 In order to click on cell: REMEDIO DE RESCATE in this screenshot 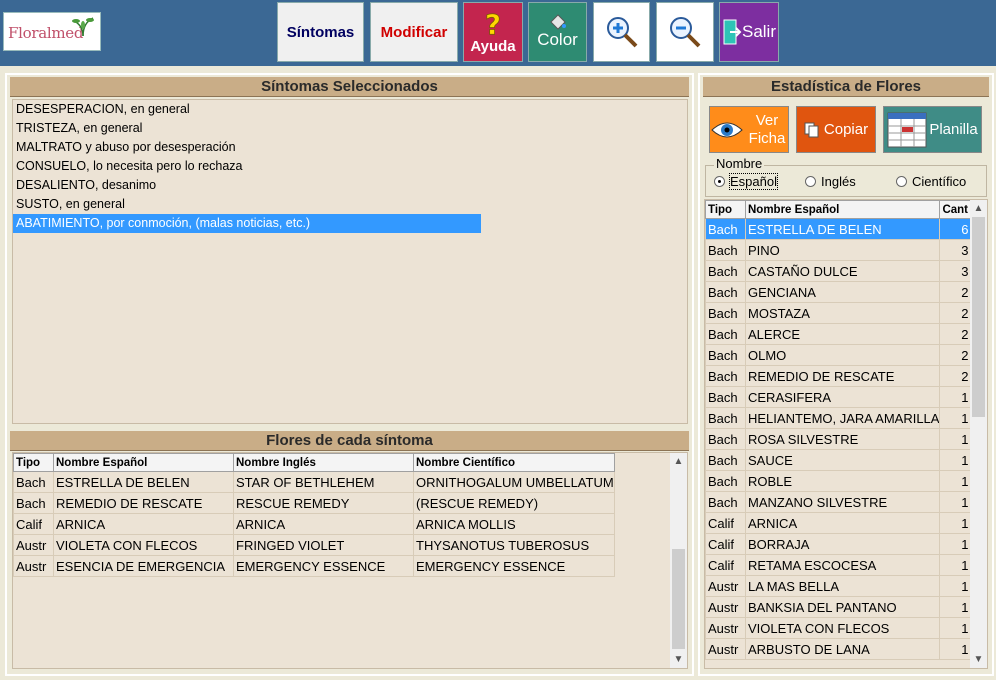, I will do `click(842, 376)`.